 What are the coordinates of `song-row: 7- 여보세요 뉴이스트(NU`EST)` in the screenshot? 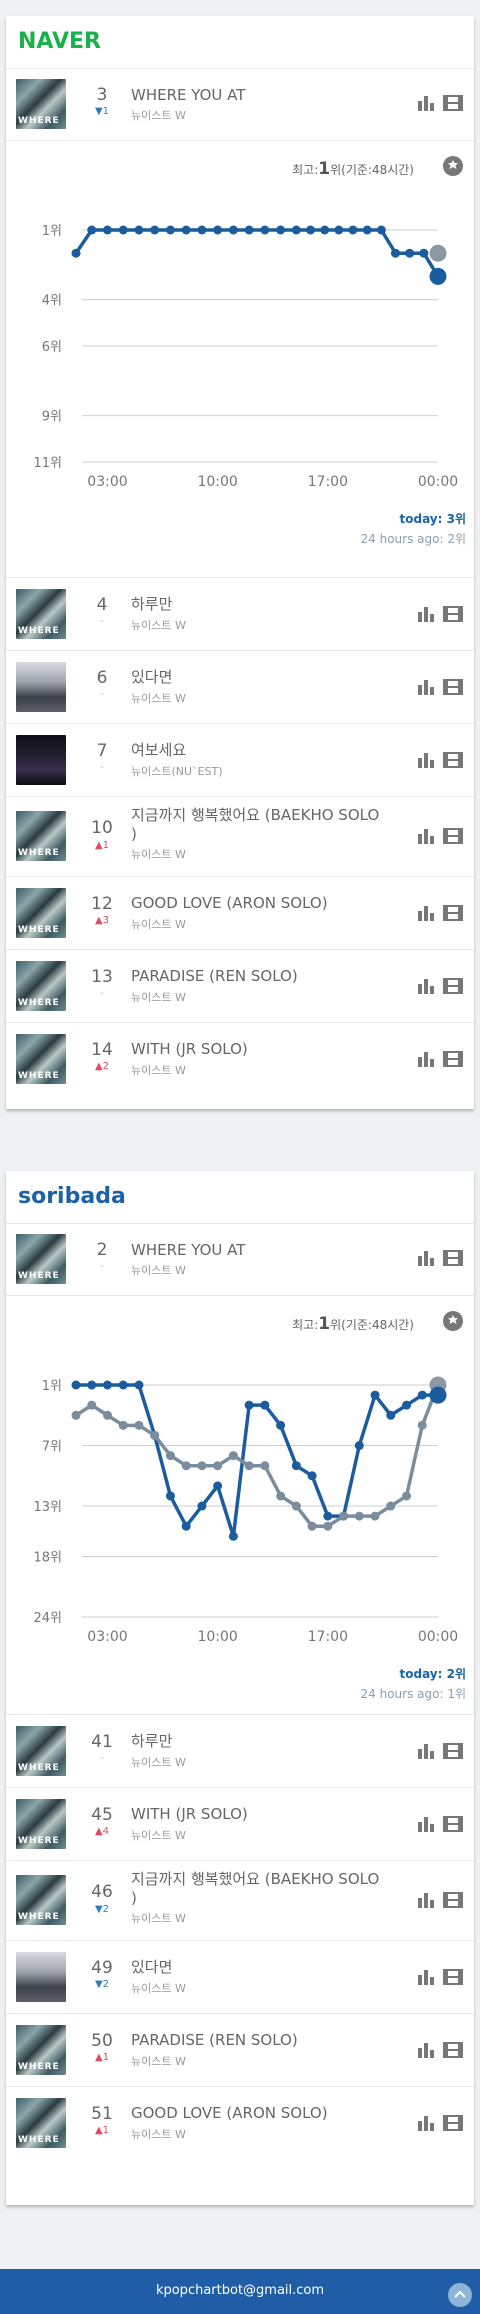 It's located at (240, 759).